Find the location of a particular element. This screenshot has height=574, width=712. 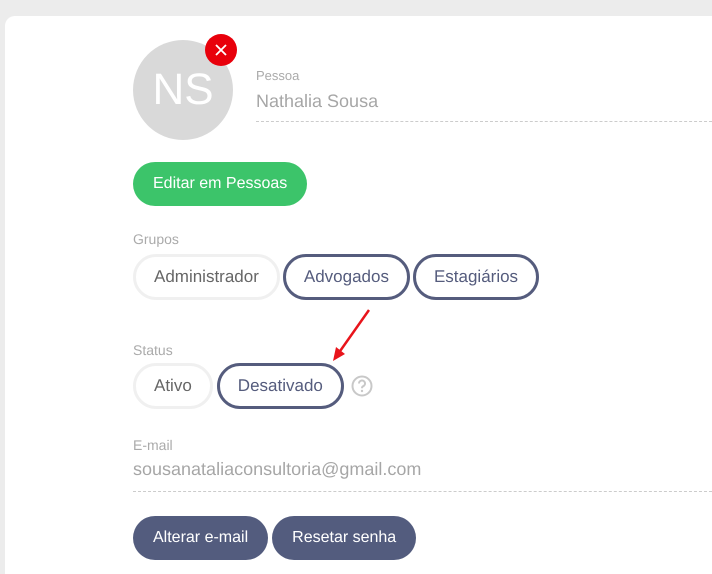

field-label: E-mail is located at coordinates (153, 445).